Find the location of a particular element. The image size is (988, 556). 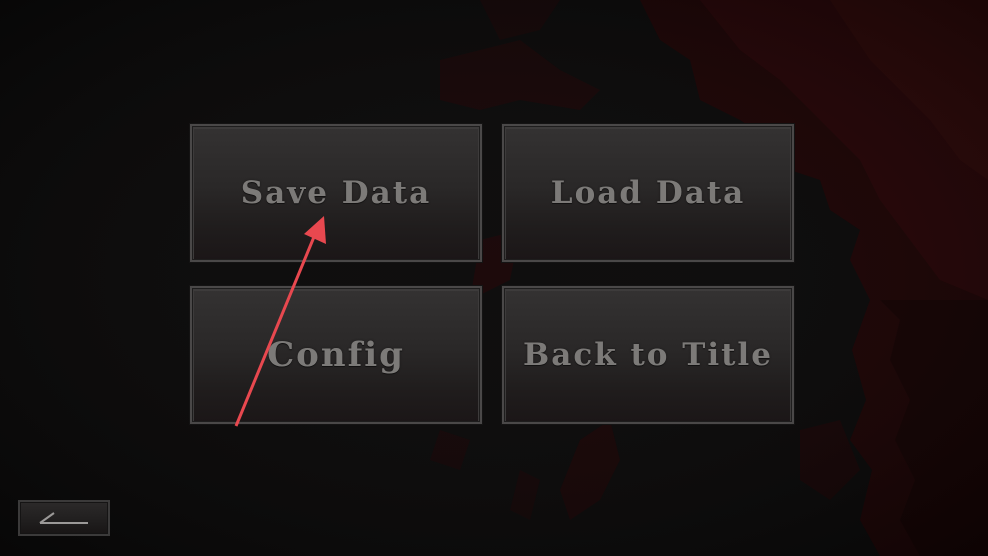

back-arrow-icon is located at coordinates (63, 518).